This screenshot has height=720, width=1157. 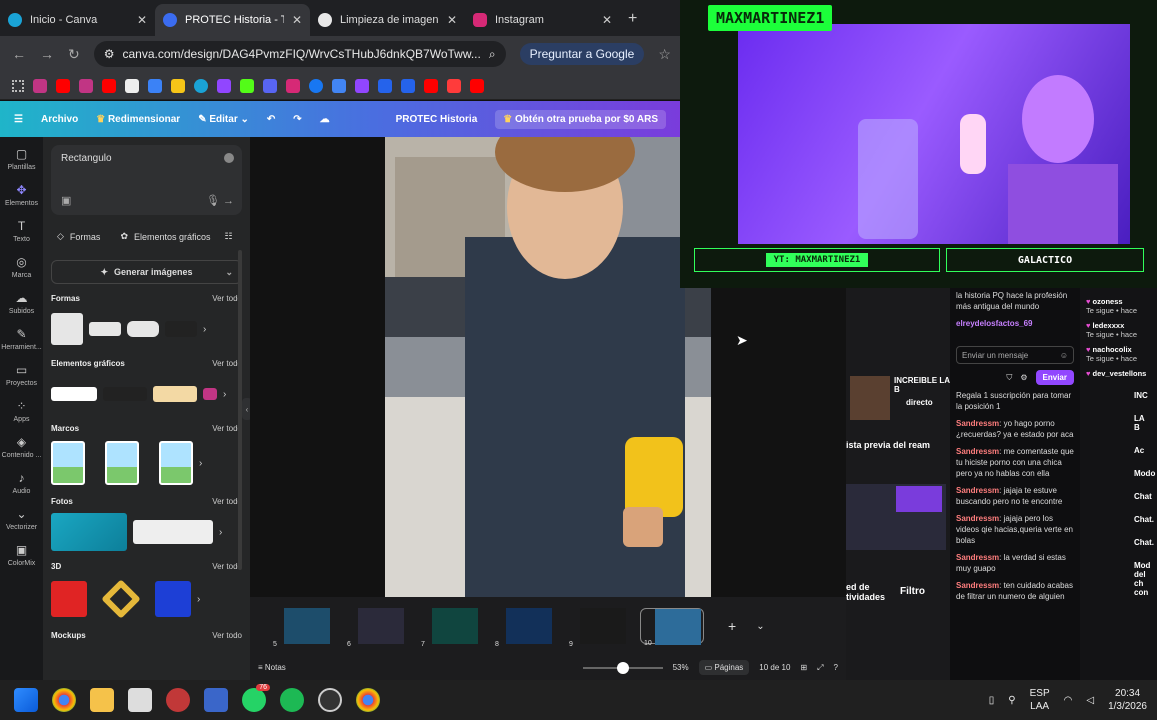 I want to click on follow-event: ♥ nachocolix Te sigue • hace, so click(x=1118, y=354).